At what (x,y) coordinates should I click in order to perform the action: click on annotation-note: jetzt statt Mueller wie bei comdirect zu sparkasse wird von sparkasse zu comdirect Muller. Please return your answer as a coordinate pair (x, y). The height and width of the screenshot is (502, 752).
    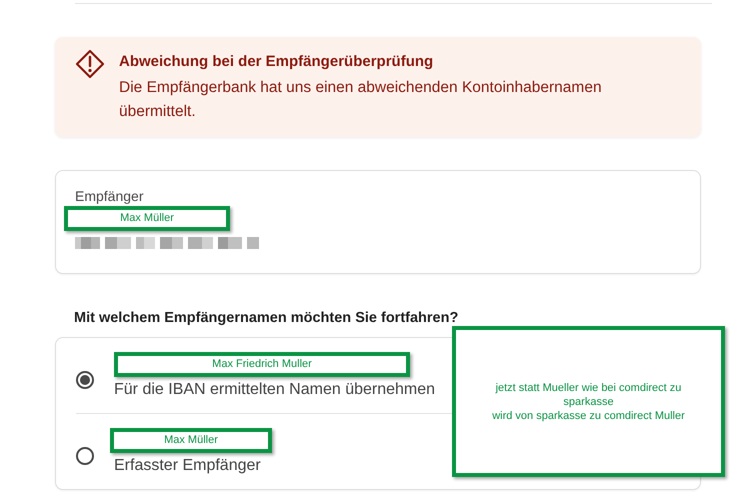
    Looking at the image, I should click on (588, 401).